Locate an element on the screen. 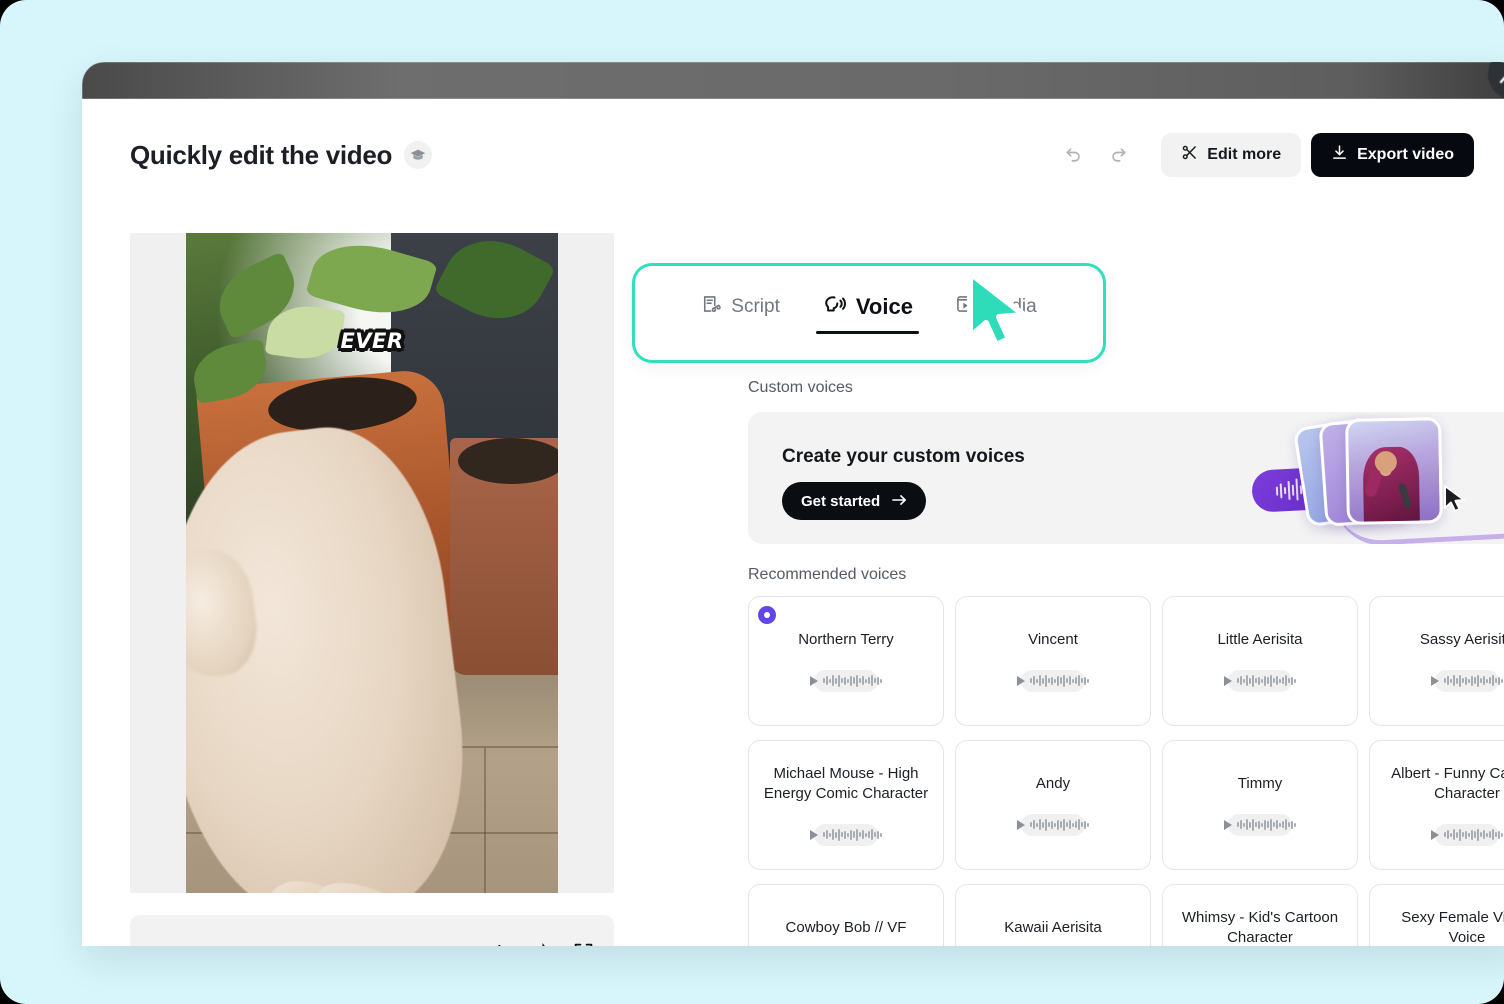 This screenshot has width=1504, height=1004. voice-name: Albert - Funny Cartoon Character is located at coordinates (1447, 783).